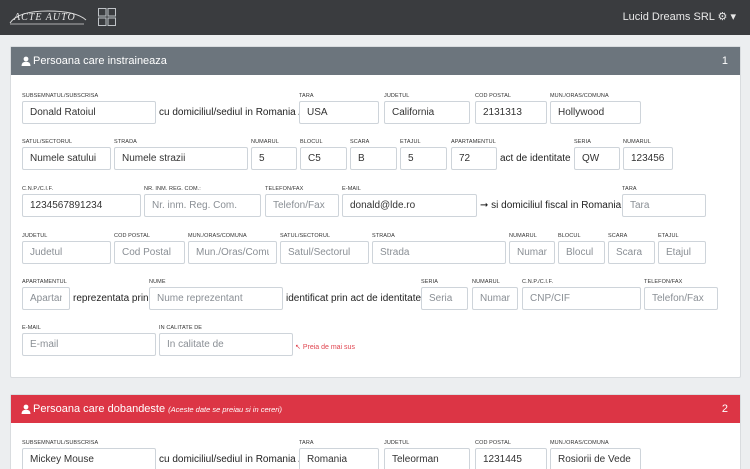 The height and width of the screenshot is (469, 750). I want to click on label-buyer-city: MUN./ORAS/COMUNA, so click(579, 443).